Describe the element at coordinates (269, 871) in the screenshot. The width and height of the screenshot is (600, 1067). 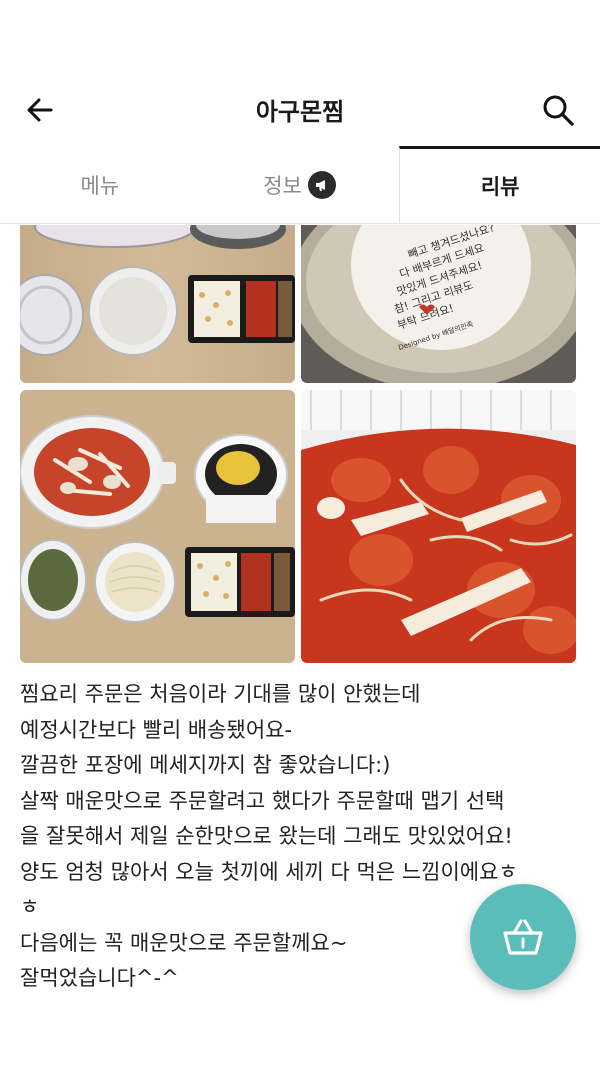
I see `review-line: 양도 엄청 많아서 오늘 첫끼에 세끼 다 먹은 느낌이에요ㅎ` at that location.